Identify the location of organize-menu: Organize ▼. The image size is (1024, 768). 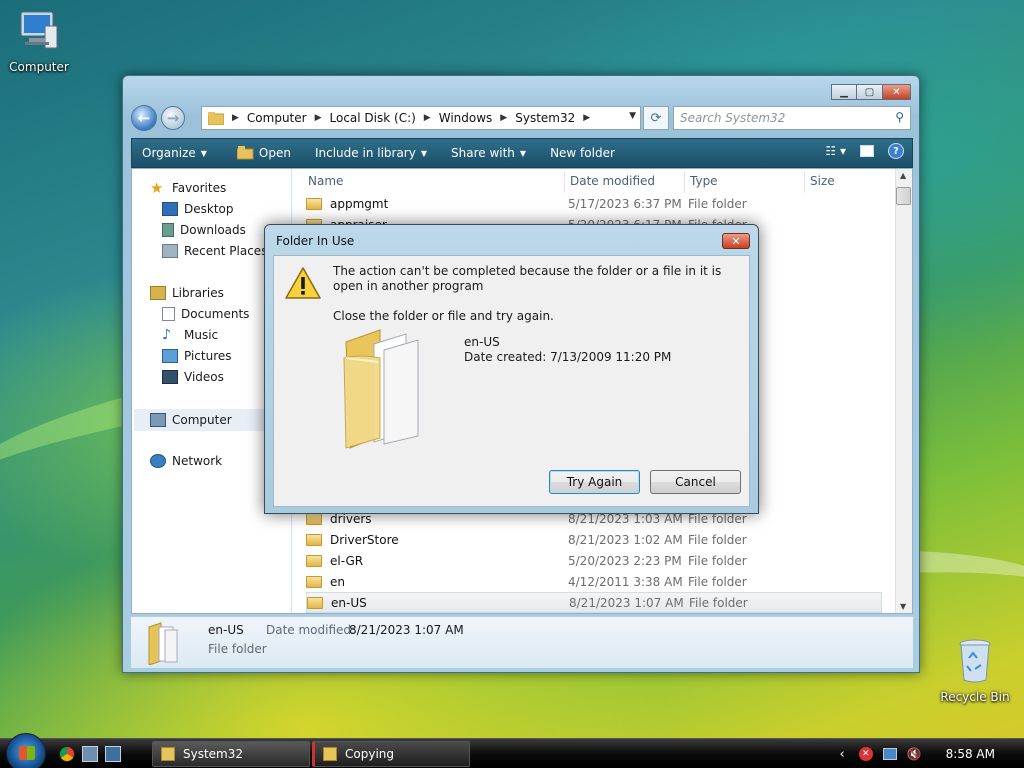
(174, 153).